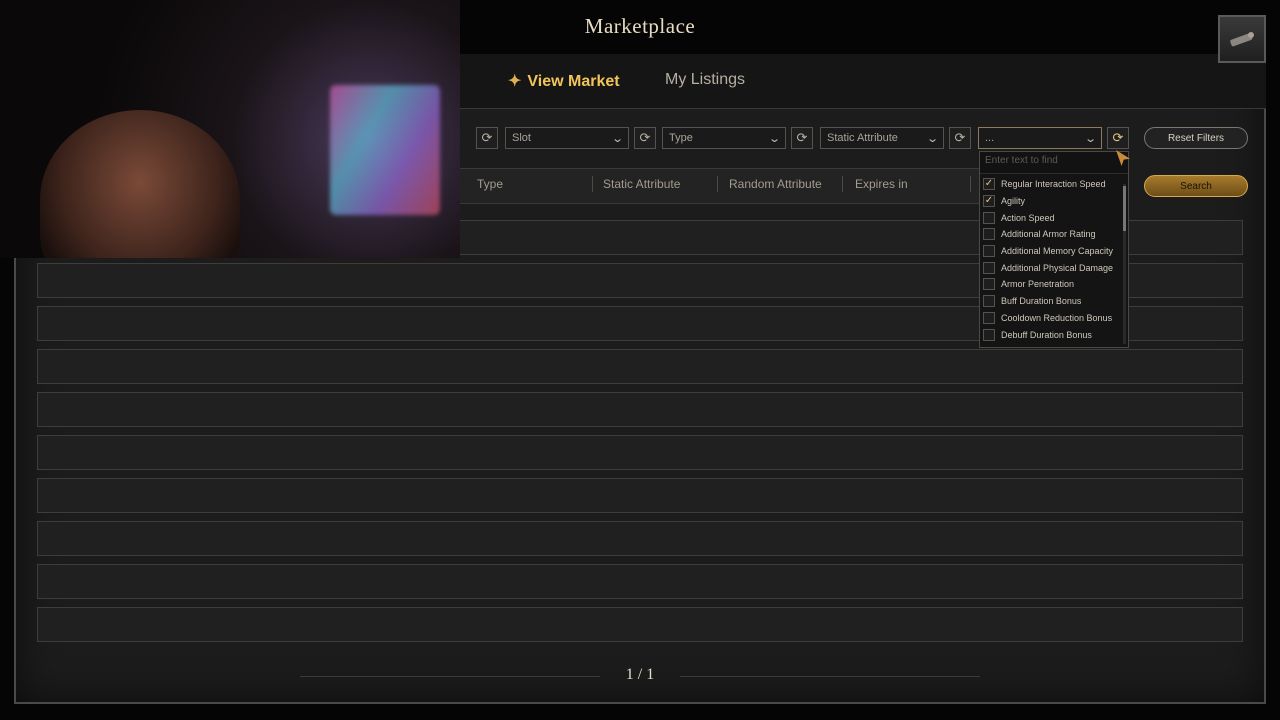 This screenshot has height=720, width=1280. Describe the element at coordinates (1040, 138) in the screenshot. I see `random-attribute-select: ... ⌄` at that location.